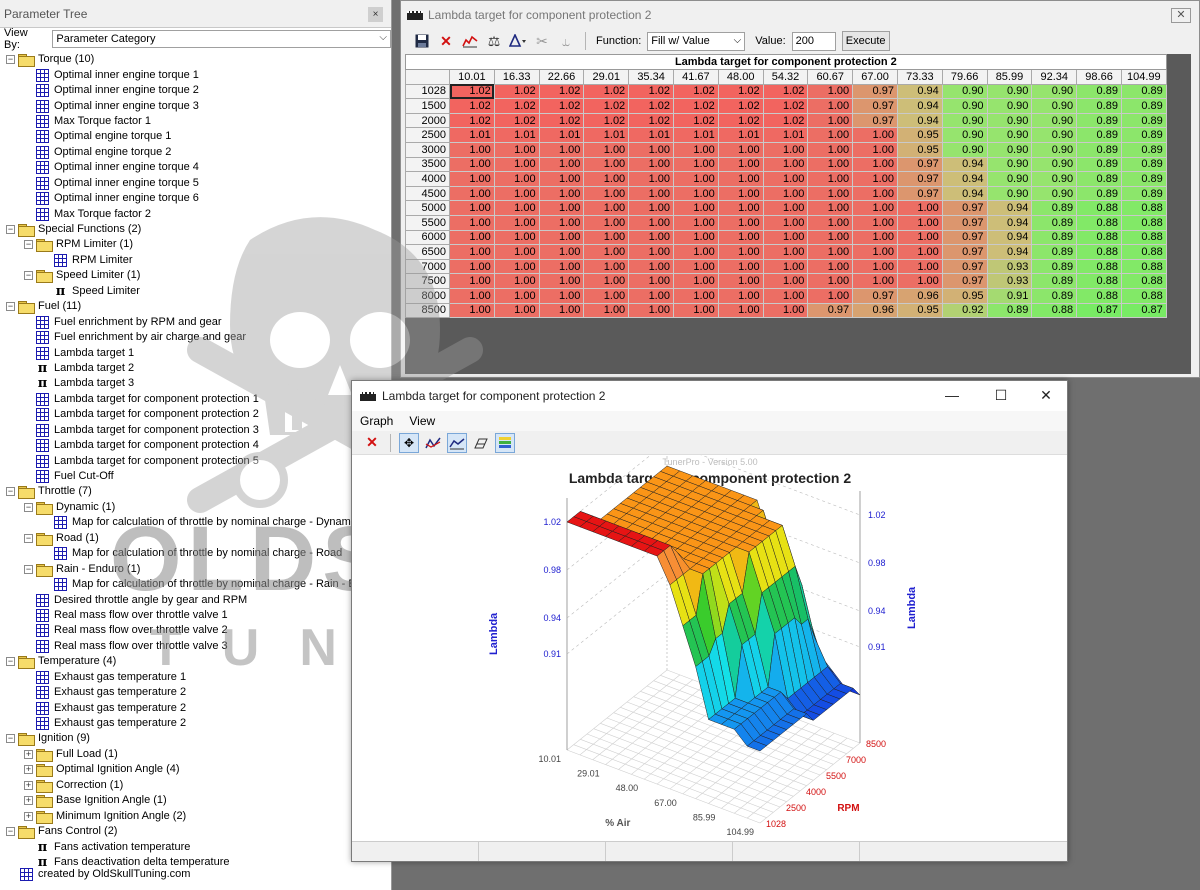  Describe the element at coordinates (427, 193) in the screenshot. I see `row-header: 4500` at that location.